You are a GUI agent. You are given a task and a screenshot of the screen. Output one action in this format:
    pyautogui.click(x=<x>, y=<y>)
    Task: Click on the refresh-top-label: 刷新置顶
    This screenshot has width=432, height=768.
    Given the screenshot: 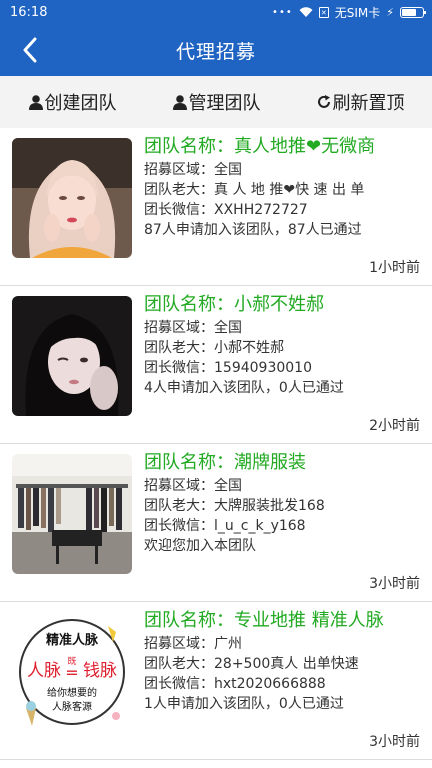 What is the action you would take?
    pyautogui.click(x=368, y=103)
    